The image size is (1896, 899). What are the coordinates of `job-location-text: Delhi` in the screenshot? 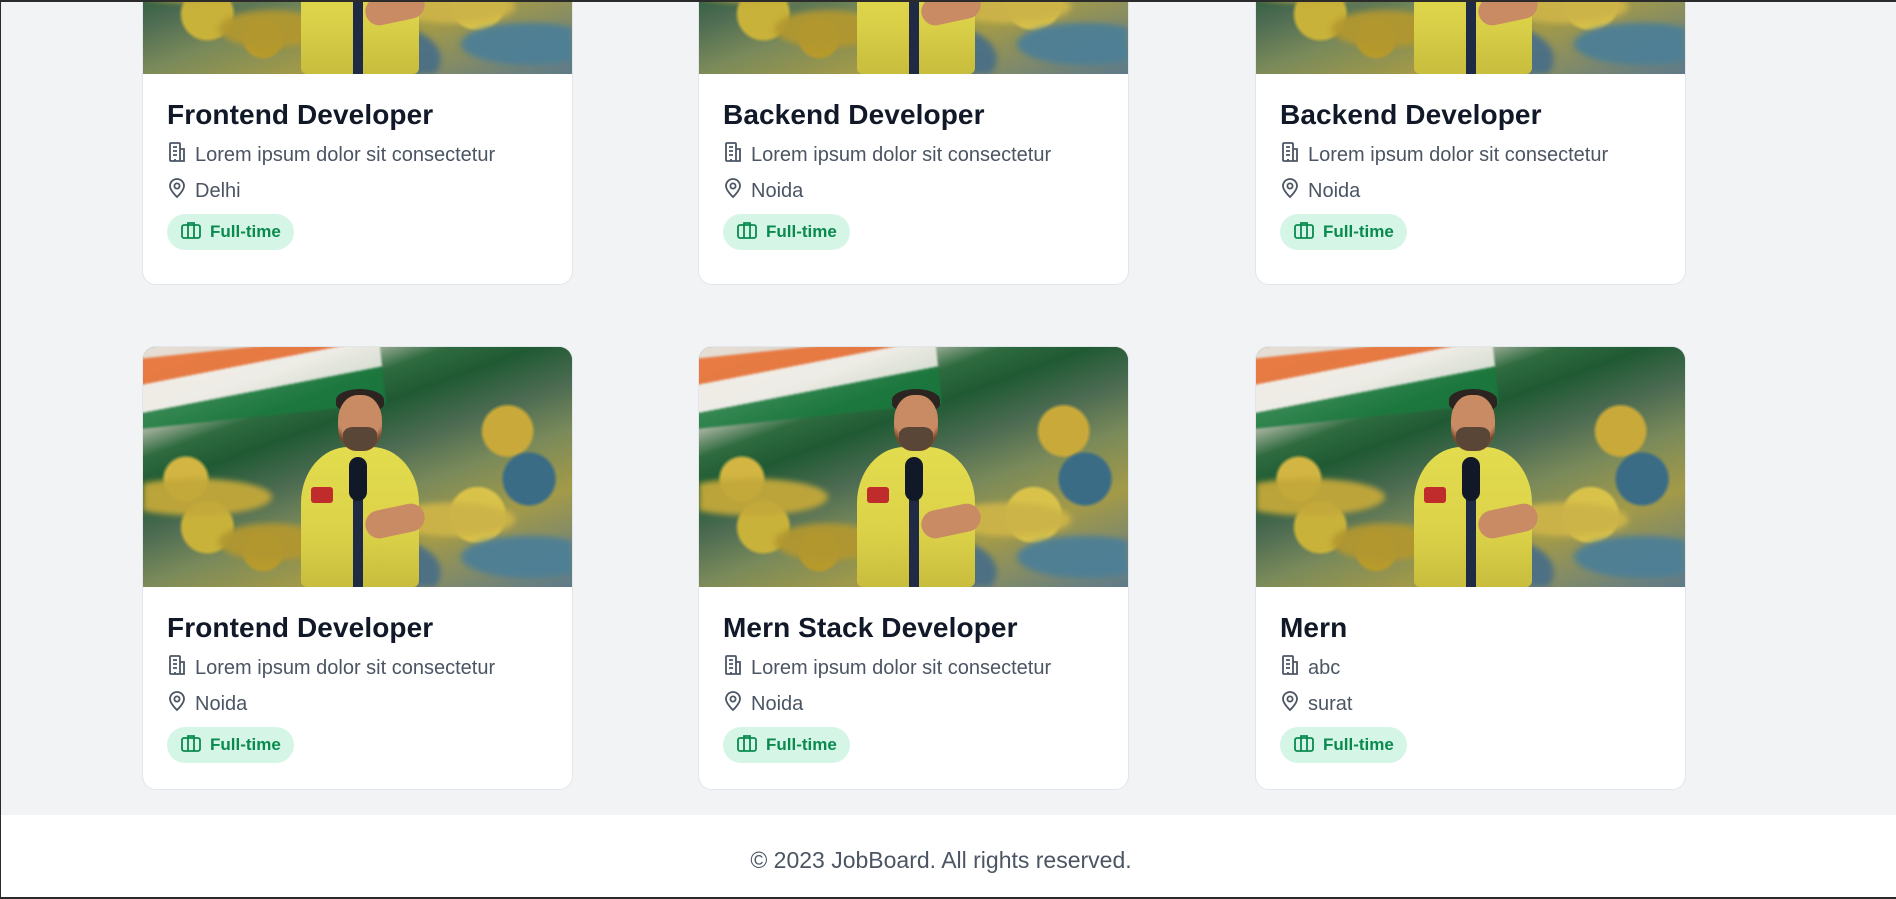 It's located at (218, 190).